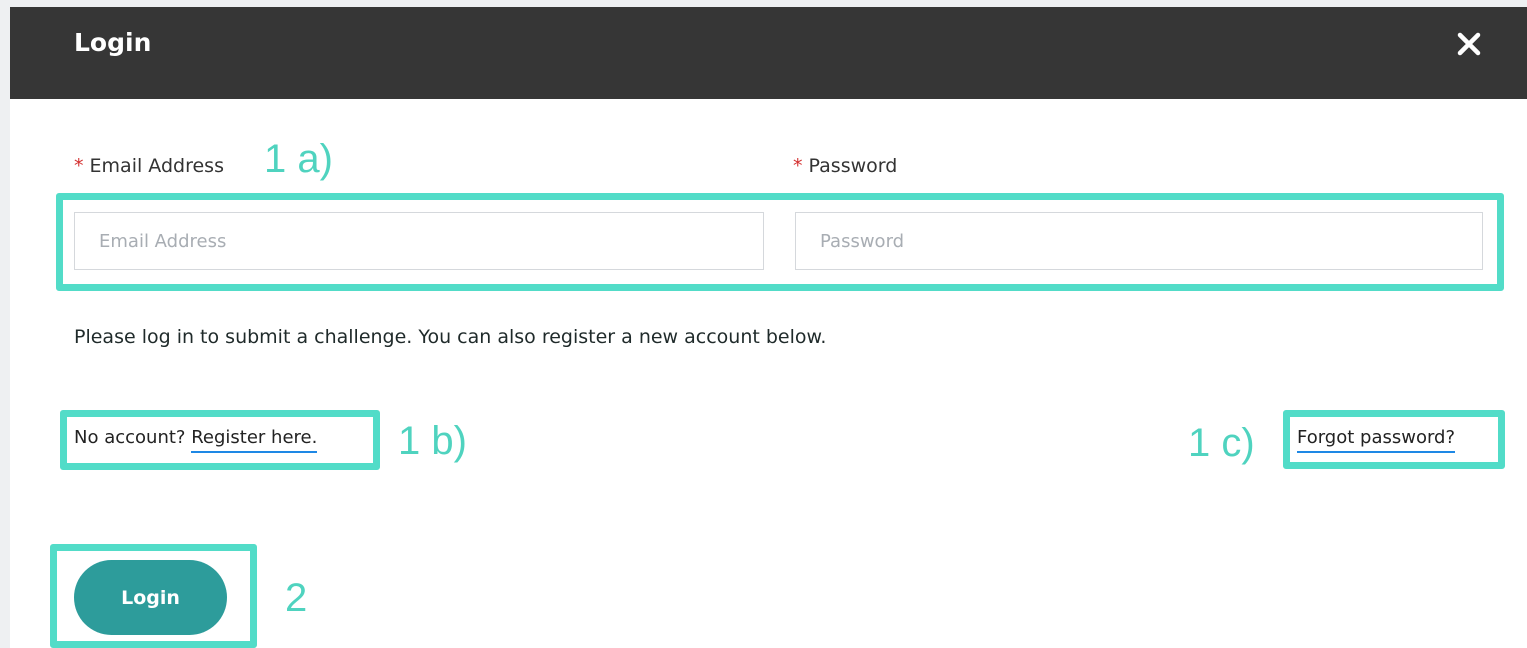 The height and width of the screenshot is (648, 1527). I want to click on close-icon, so click(1469, 44).